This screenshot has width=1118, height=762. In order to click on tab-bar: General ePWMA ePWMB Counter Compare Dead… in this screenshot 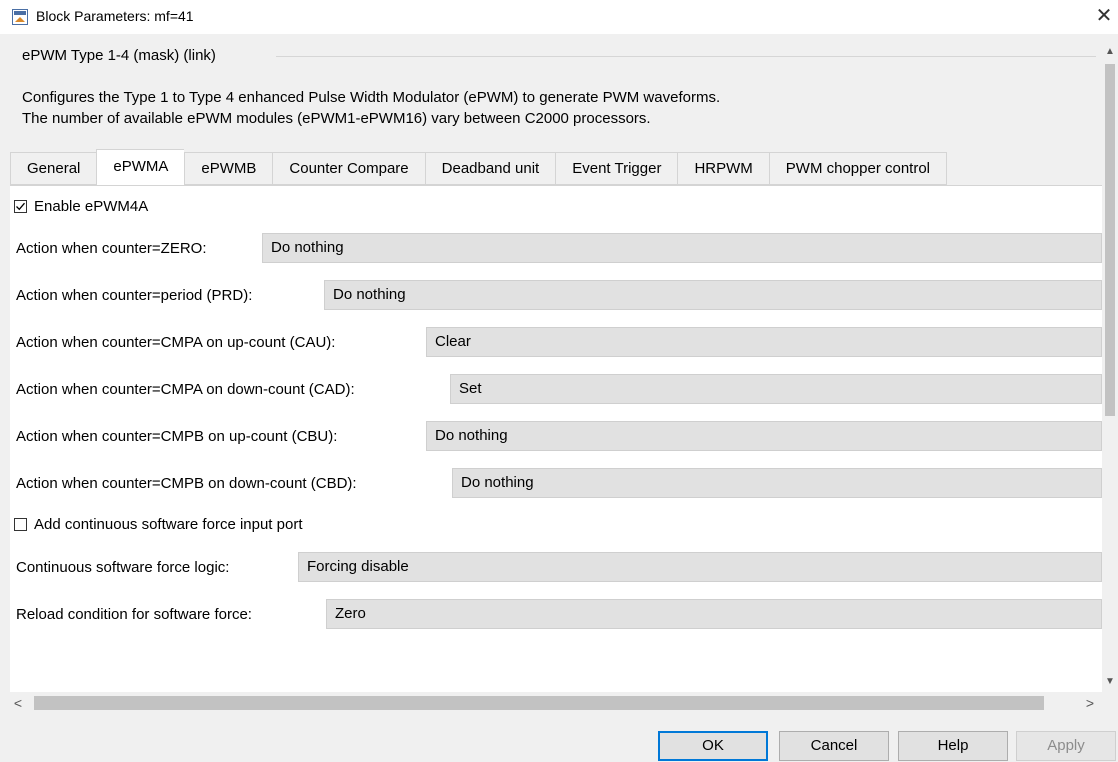, I will do `click(479, 167)`.